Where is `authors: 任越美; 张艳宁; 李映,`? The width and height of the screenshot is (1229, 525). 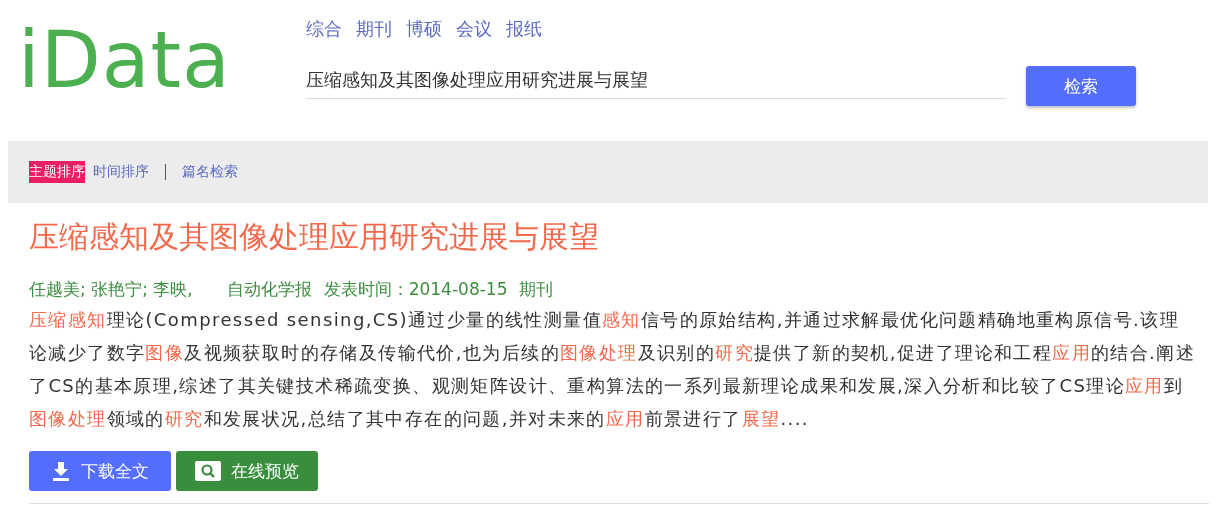 authors: 任越美; 张艳宁; 李映, is located at coordinates (111, 289).